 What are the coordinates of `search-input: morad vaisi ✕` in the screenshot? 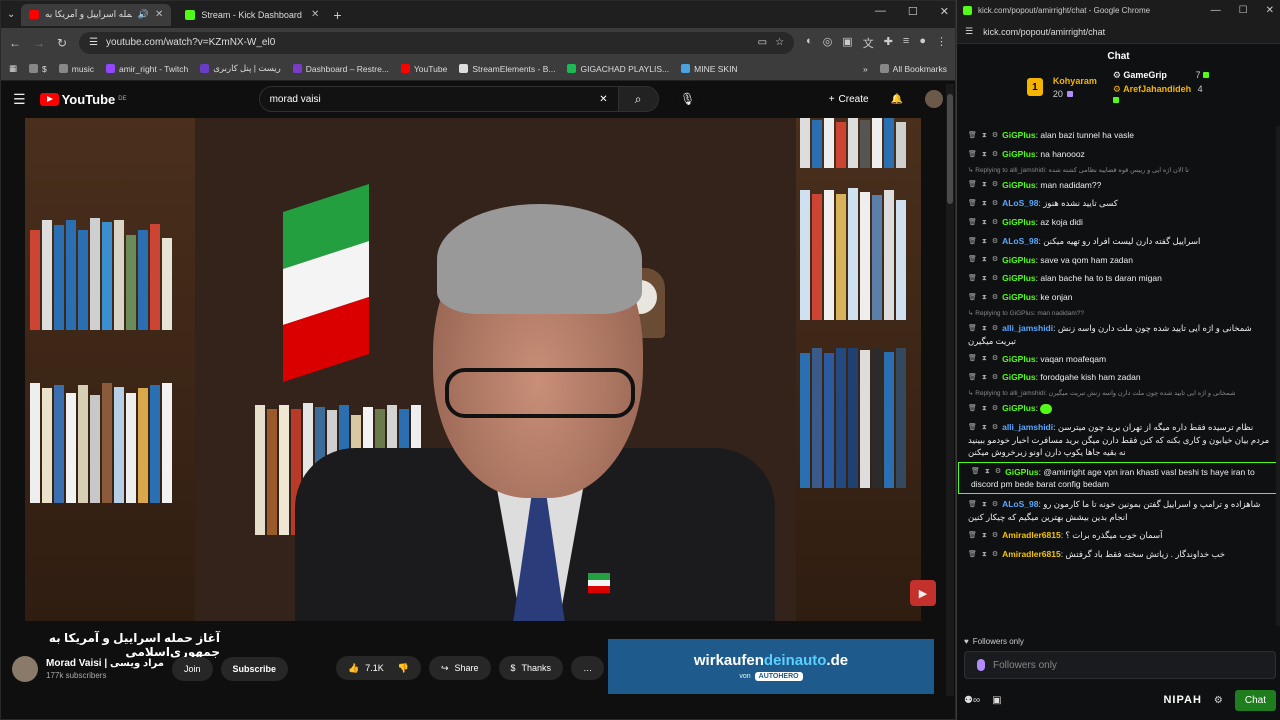 It's located at (438, 99).